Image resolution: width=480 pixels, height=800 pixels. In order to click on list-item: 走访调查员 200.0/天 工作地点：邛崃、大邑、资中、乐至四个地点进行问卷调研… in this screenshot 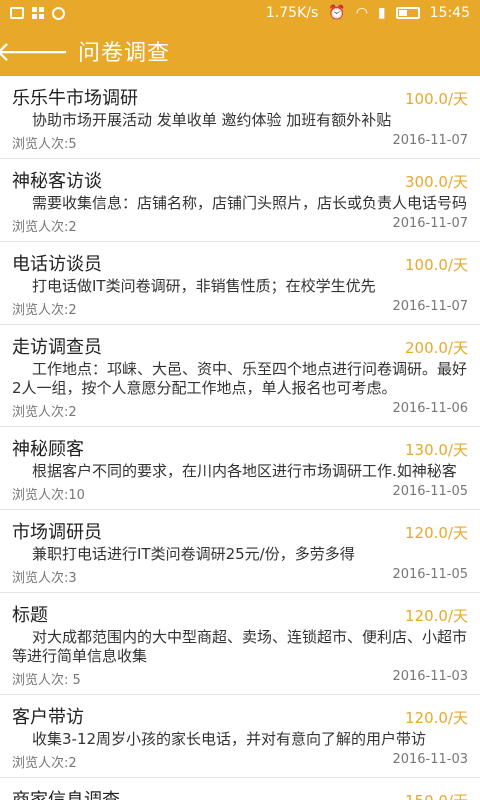, I will do `click(240, 376)`.